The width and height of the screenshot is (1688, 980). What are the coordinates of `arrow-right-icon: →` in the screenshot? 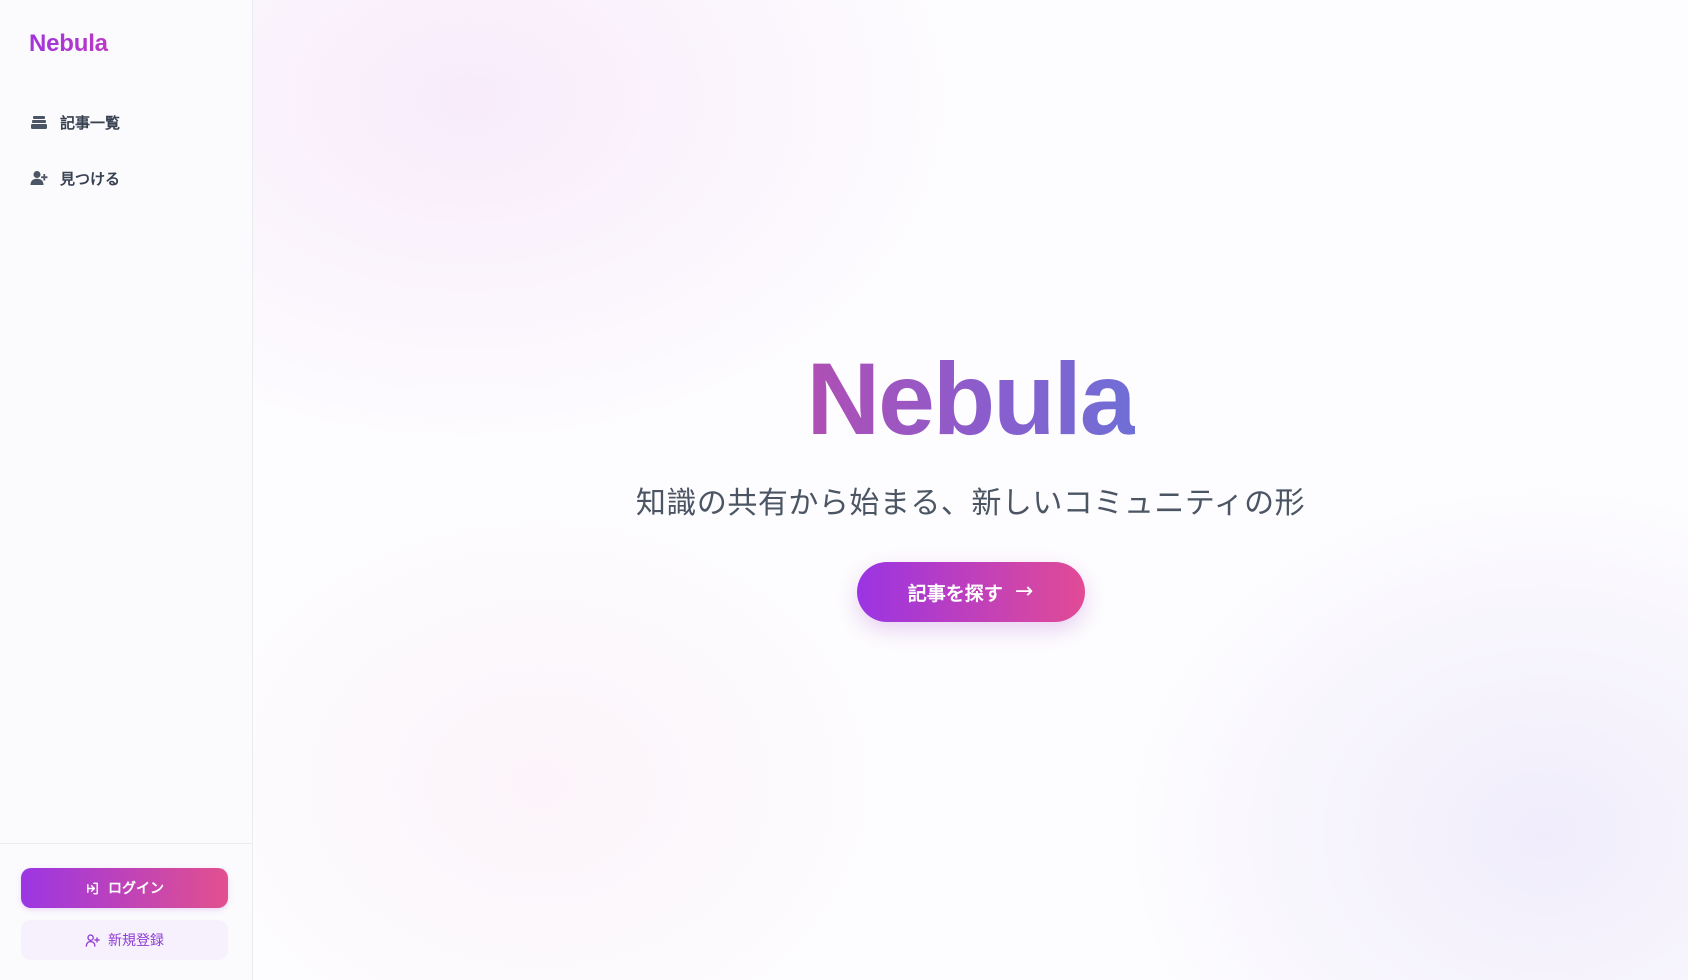 It's located at (1024, 591).